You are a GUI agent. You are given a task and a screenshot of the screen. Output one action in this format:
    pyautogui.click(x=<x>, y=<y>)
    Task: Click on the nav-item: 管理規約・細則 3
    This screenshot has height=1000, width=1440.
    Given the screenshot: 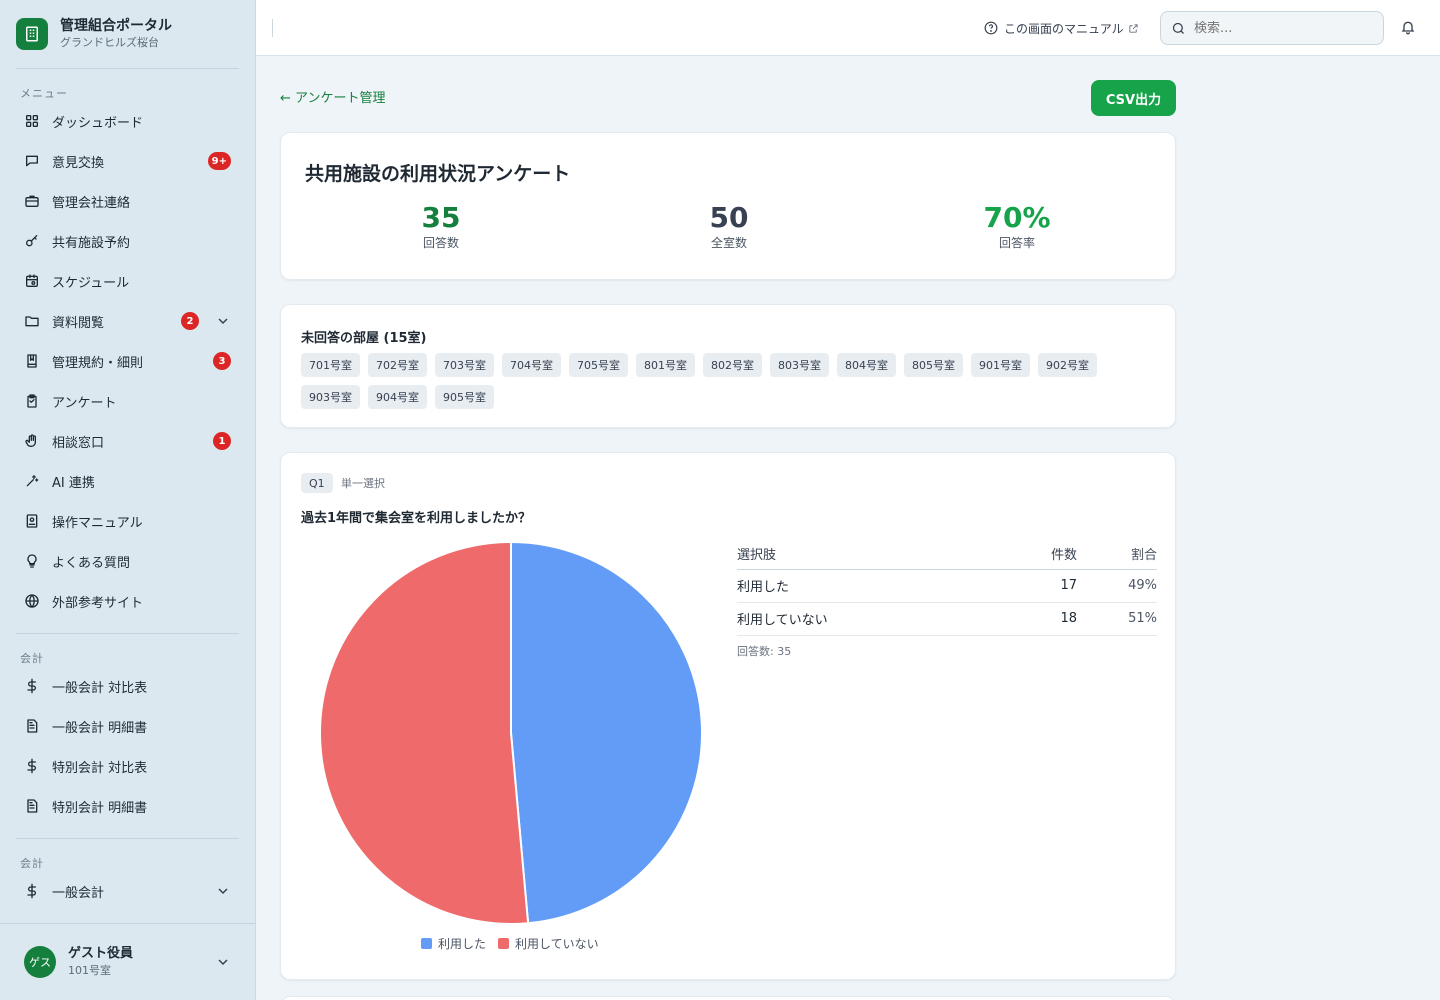 What is the action you would take?
    pyautogui.click(x=127, y=361)
    